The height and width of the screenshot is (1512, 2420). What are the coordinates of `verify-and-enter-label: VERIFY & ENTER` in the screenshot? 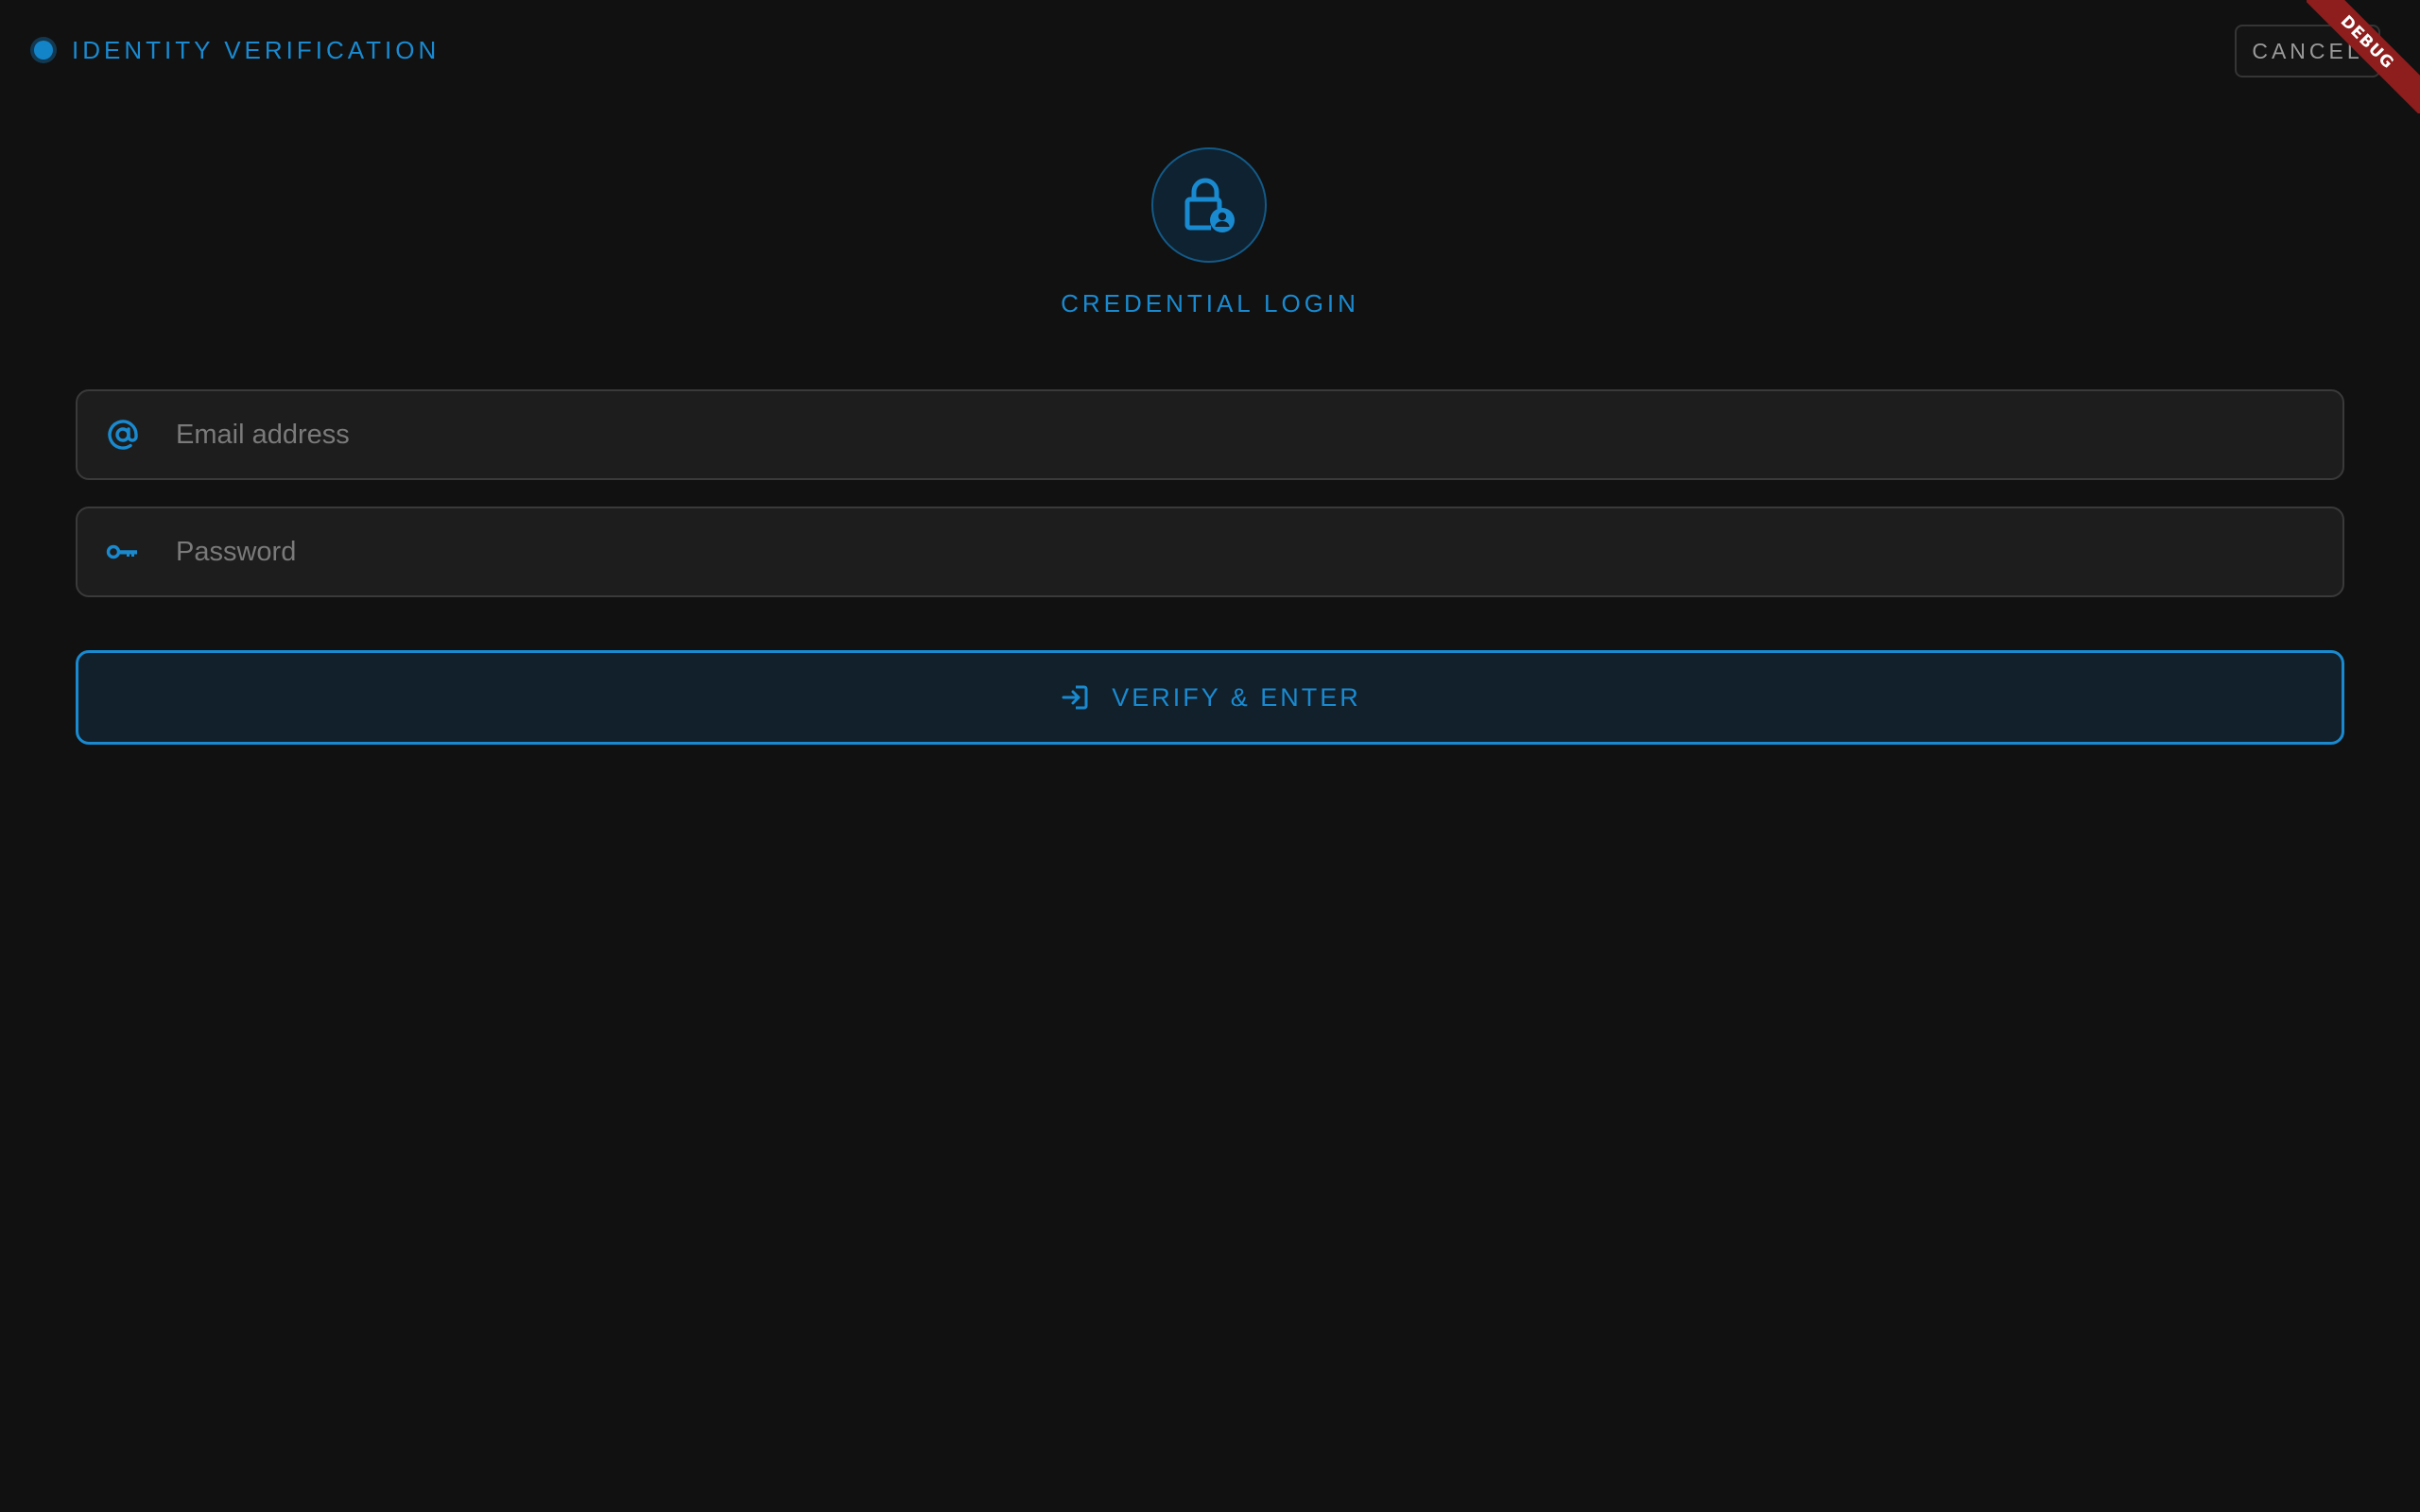 It's located at (1236, 697).